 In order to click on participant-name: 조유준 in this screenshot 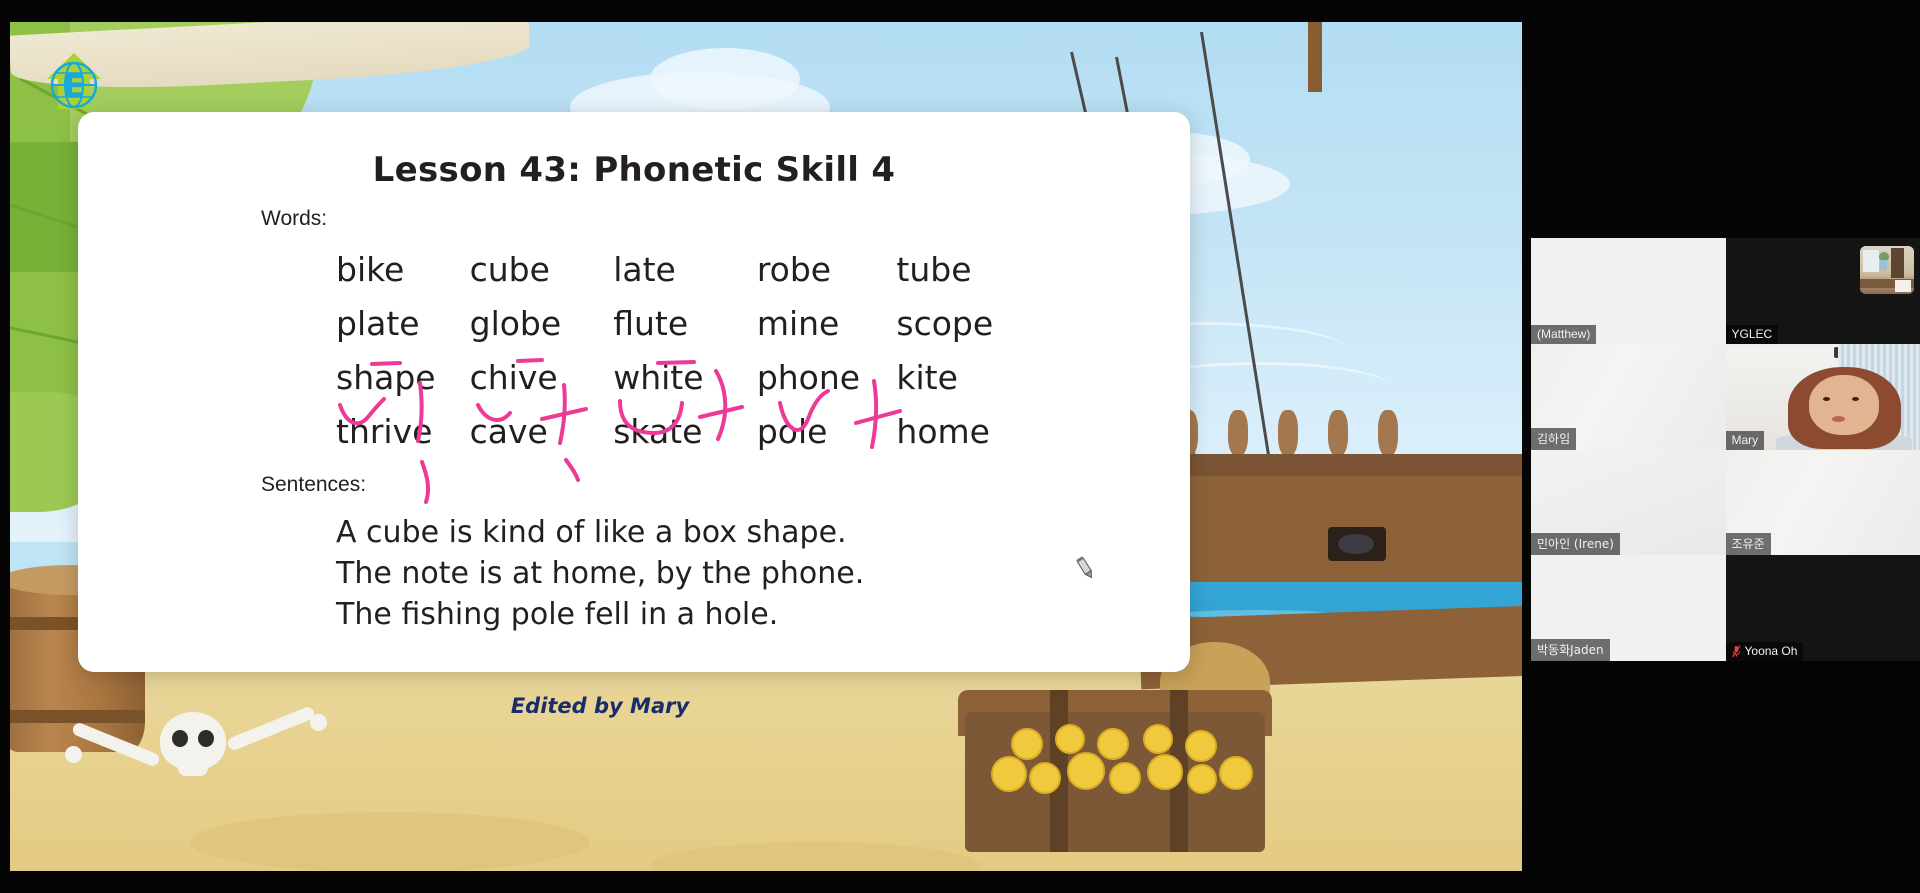, I will do `click(1748, 544)`.